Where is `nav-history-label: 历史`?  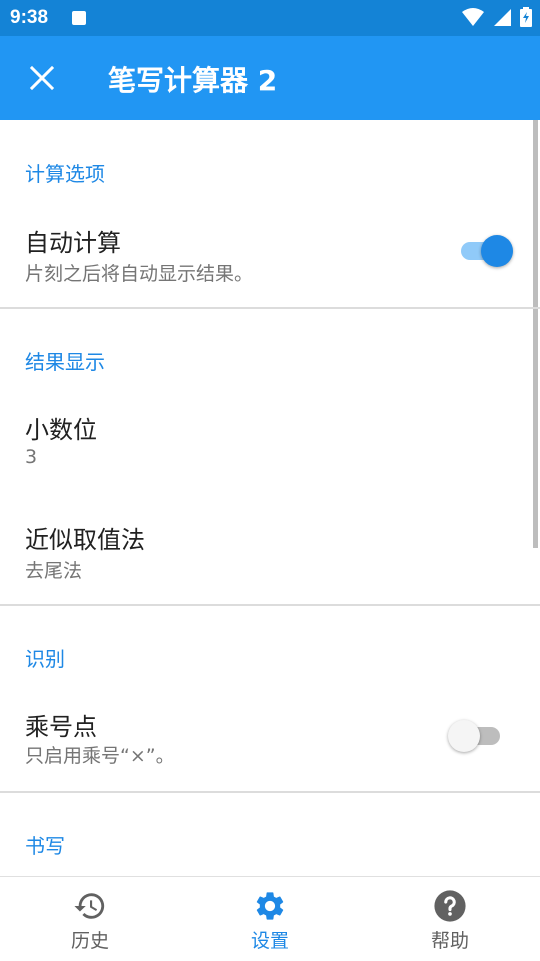
nav-history-label: 历史 is located at coordinates (89, 941).